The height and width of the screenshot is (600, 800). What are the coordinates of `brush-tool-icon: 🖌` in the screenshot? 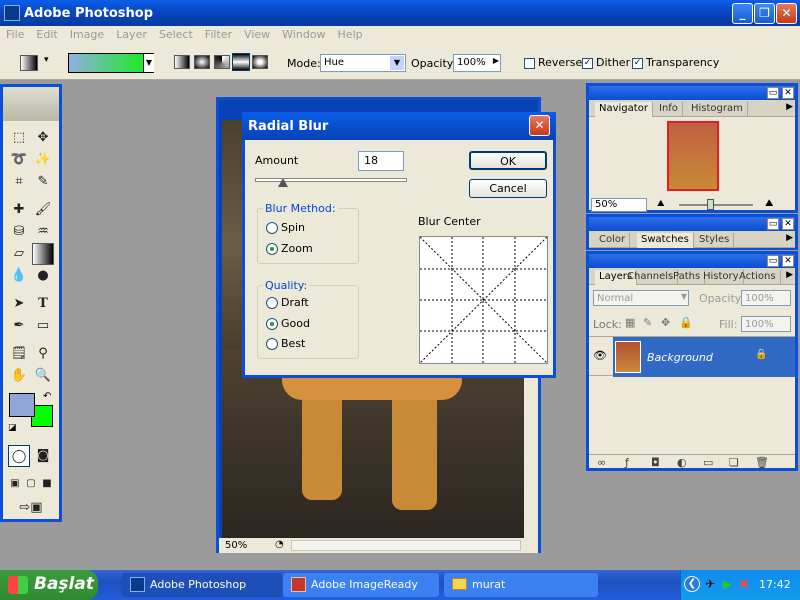 It's located at (43, 210).